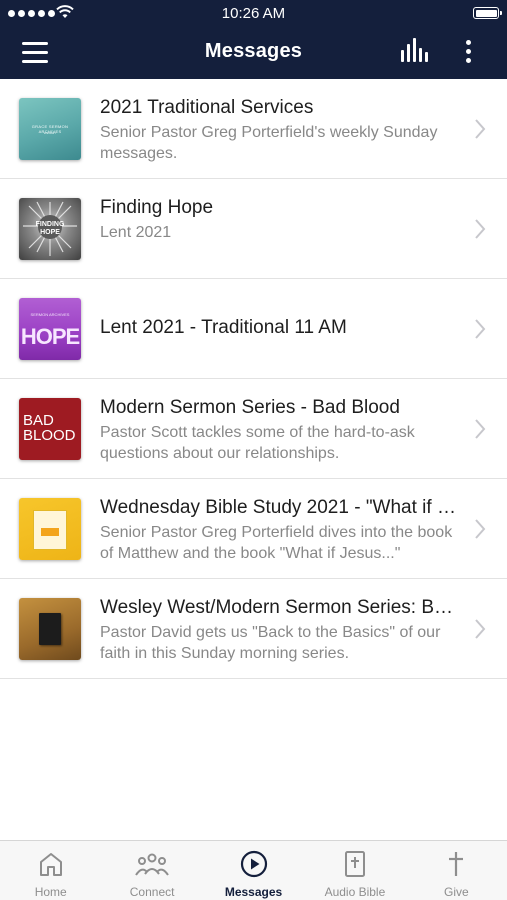  I want to click on tab-home: Home, so click(50, 870).